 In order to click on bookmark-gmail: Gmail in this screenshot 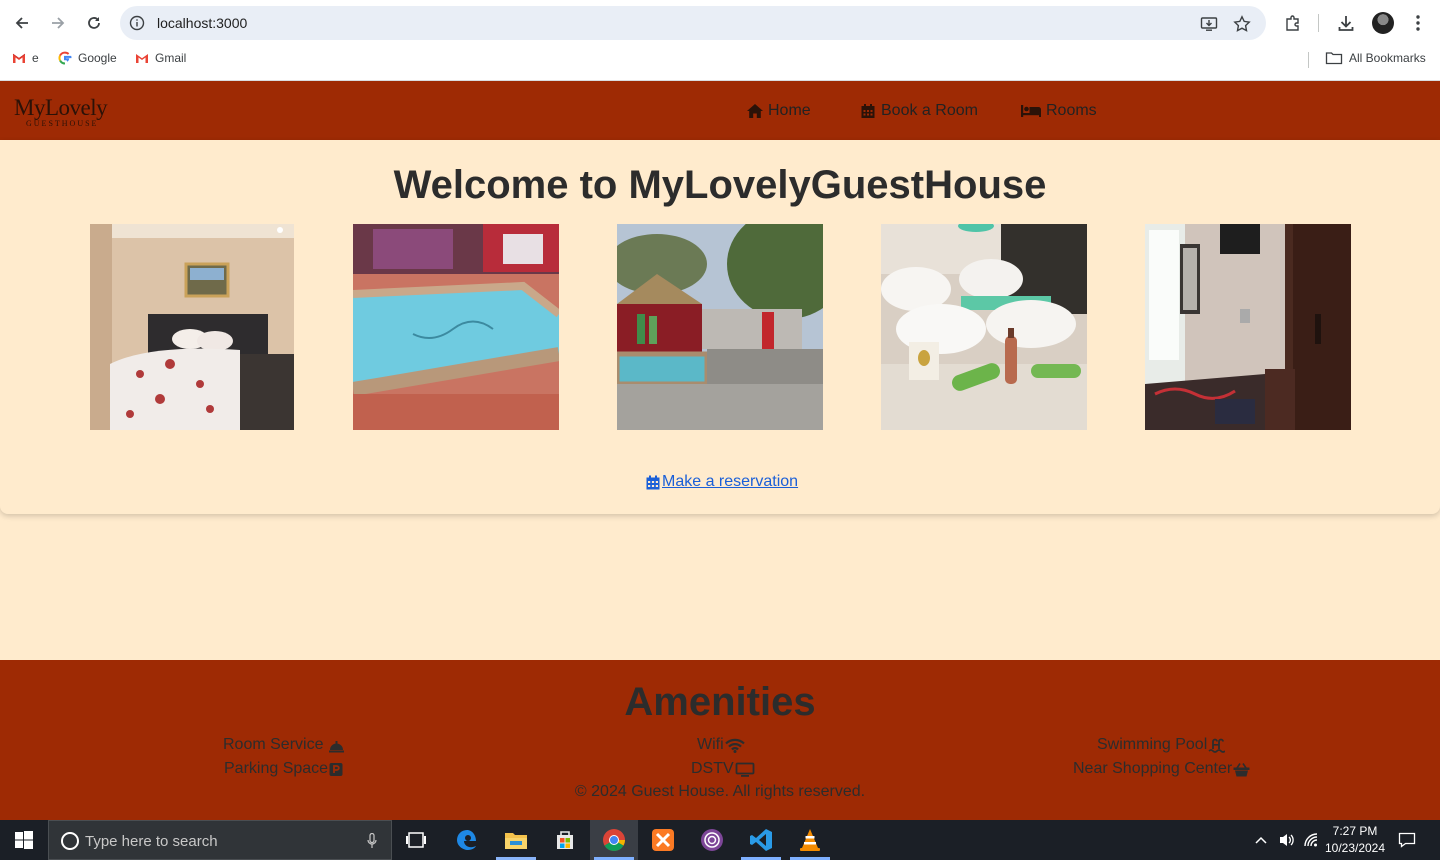, I will do `click(160, 58)`.